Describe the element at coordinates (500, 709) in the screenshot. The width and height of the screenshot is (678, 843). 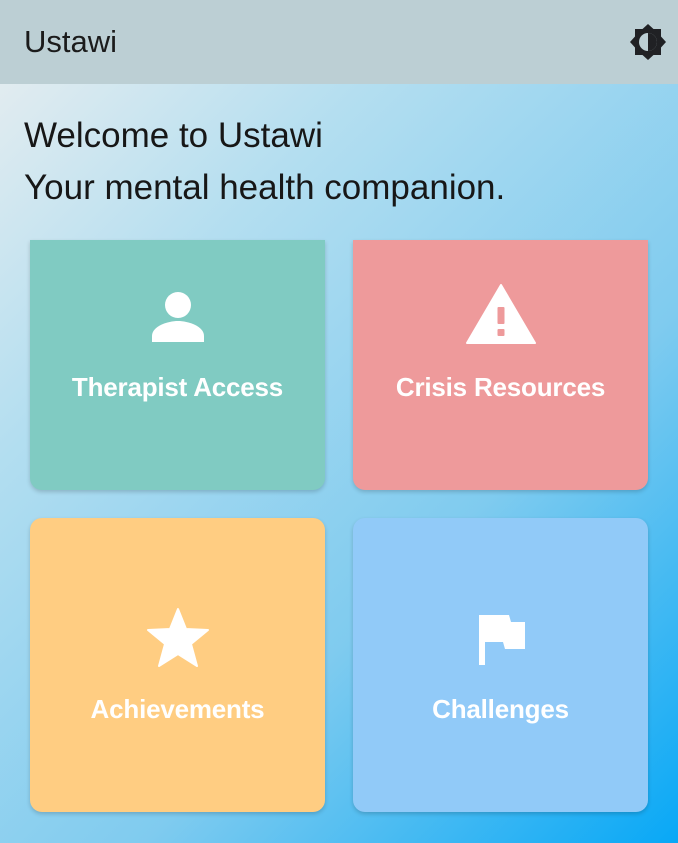
I see `challenges-label: Challenges` at that location.